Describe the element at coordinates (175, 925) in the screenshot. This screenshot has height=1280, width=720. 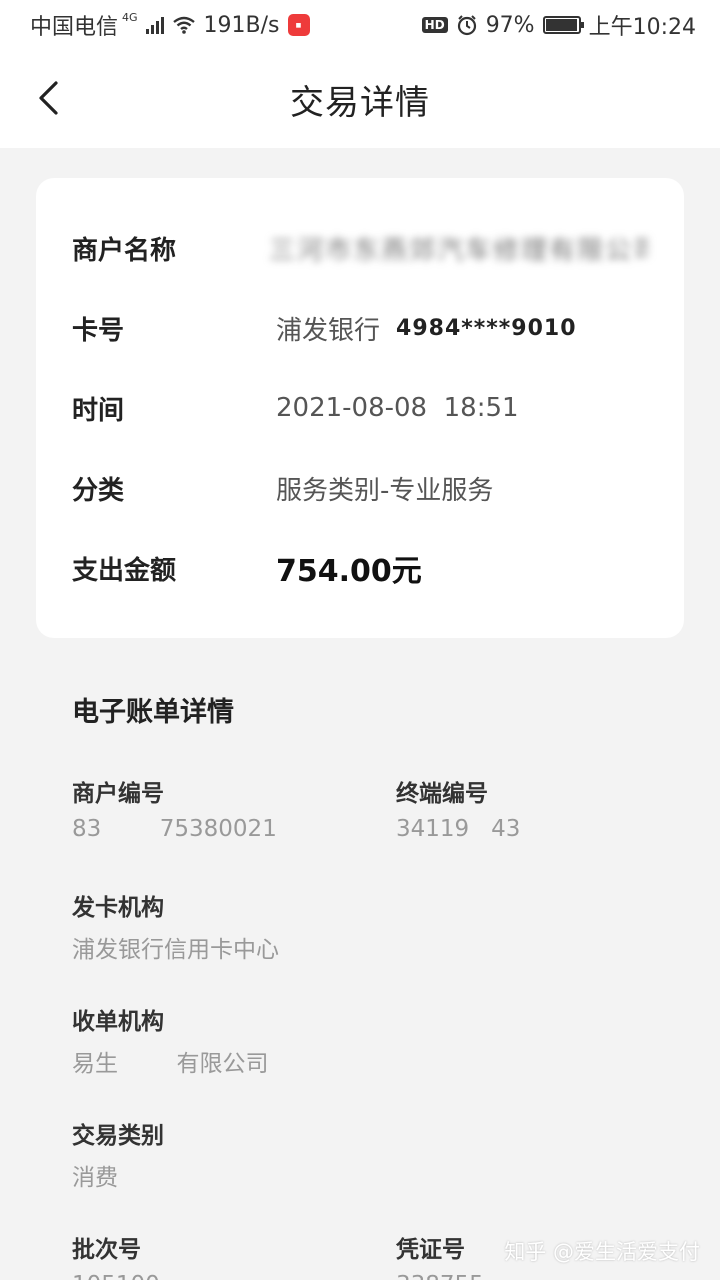
I see `issuer-field: 发卡机构 浦发银行信用卡中心` at that location.